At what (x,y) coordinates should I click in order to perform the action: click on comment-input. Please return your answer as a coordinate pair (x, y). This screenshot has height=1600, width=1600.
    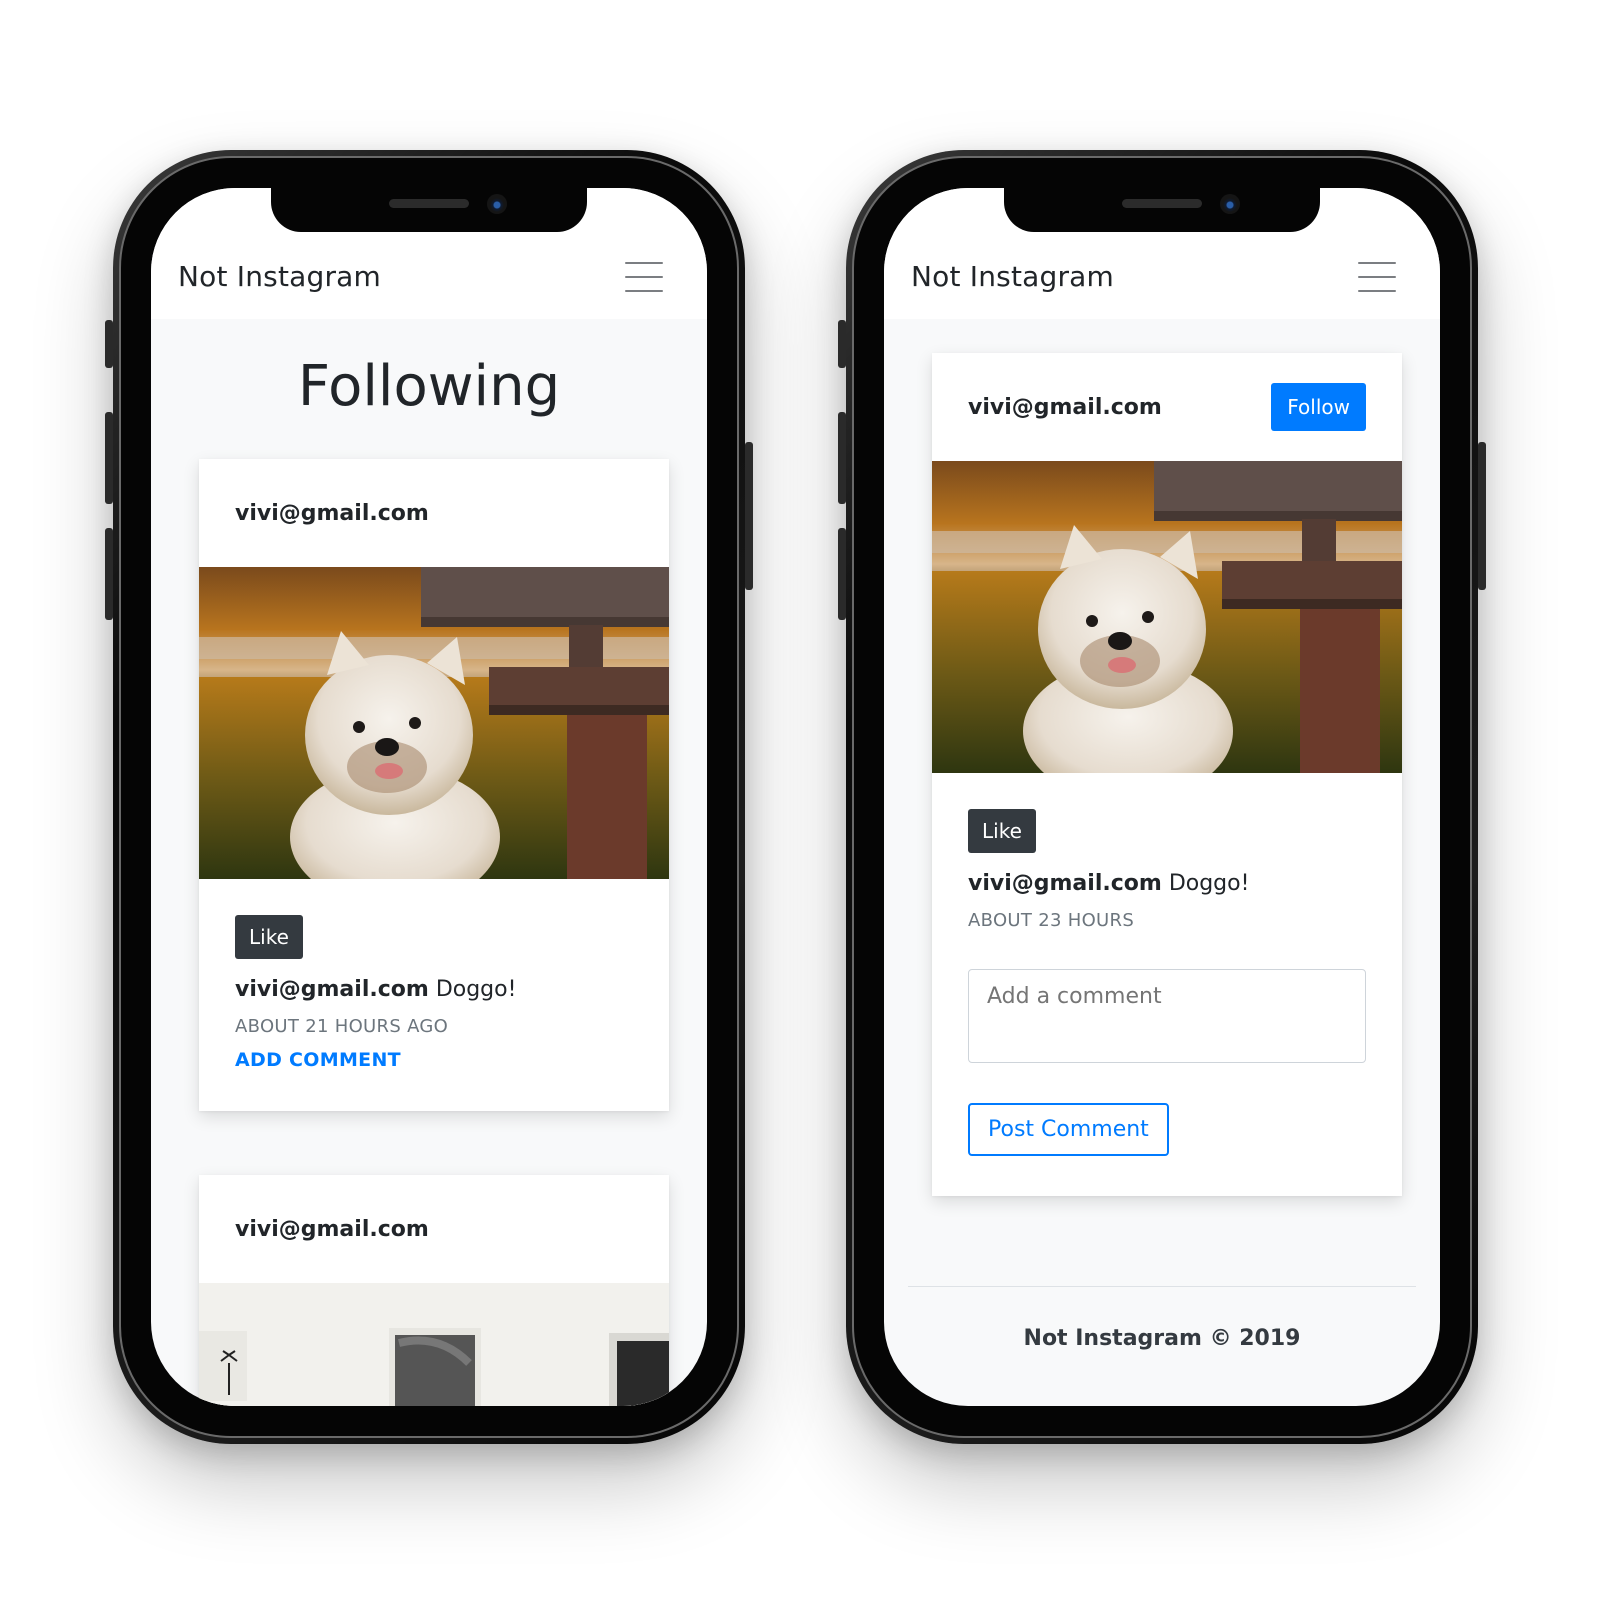
    Looking at the image, I should click on (1167, 1016).